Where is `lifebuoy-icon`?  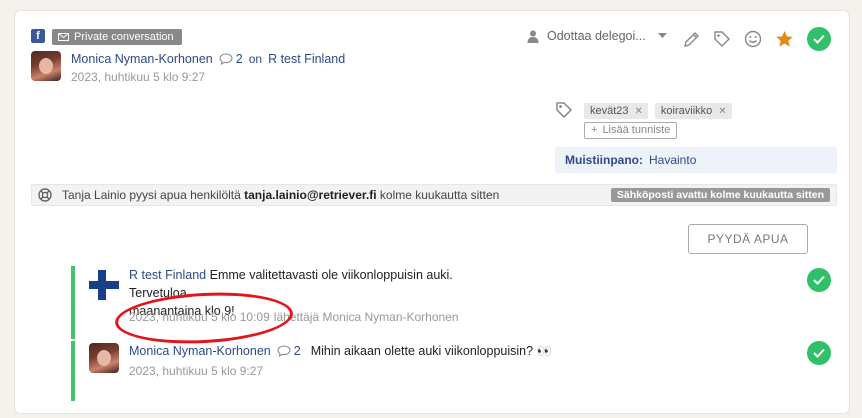 lifebuoy-icon is located at coordinates (45, 195).